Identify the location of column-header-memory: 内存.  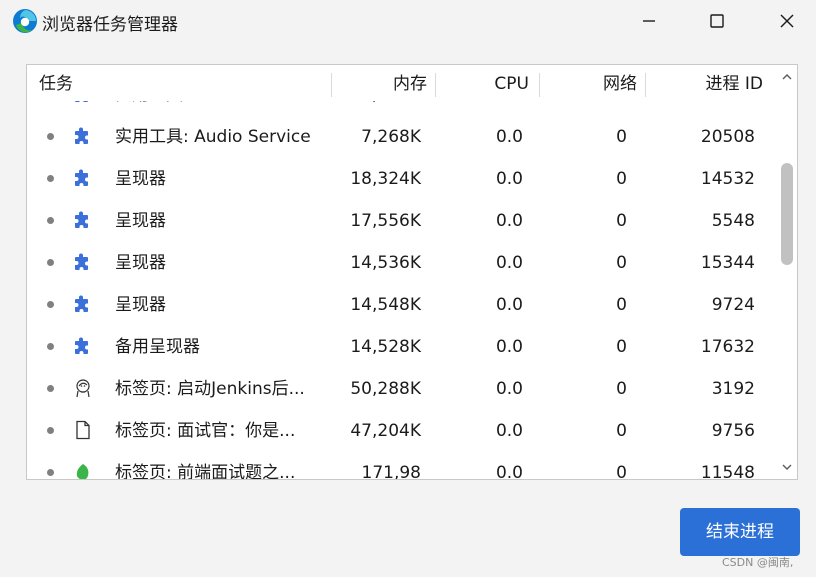
(382, 83).